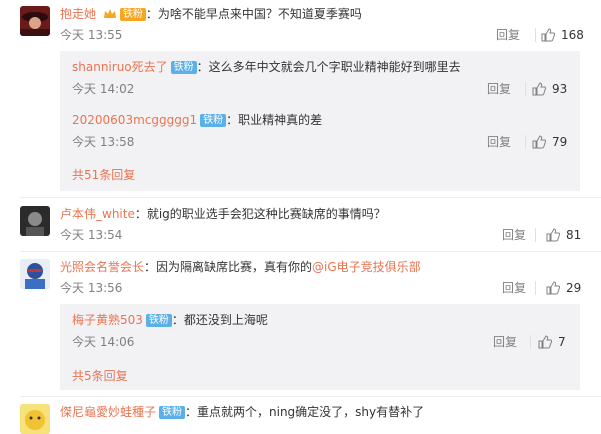 The width and height of the screenshot is (601, 434). Describe the element at coordinates (549, 142) in the screenshot. I see `like-button: 79` at that location.